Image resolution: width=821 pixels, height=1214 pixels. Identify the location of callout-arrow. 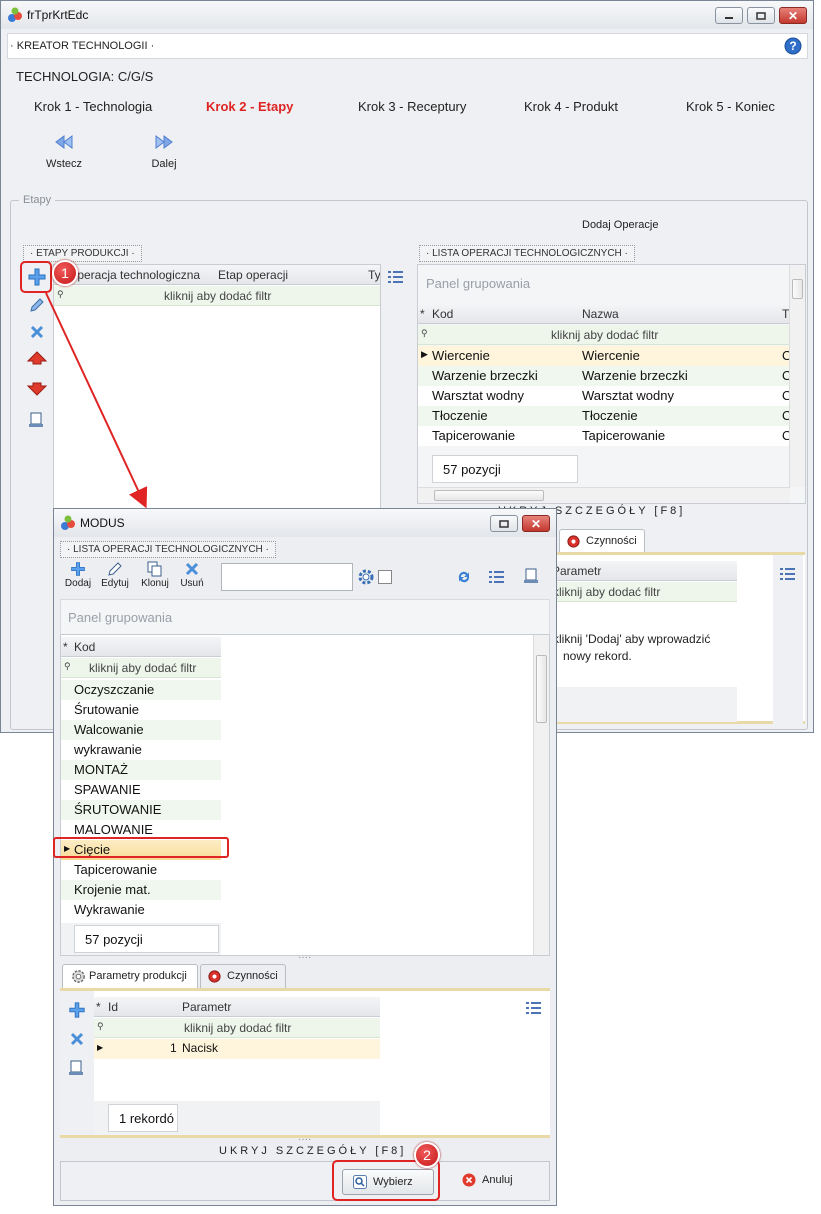
(96, 400).